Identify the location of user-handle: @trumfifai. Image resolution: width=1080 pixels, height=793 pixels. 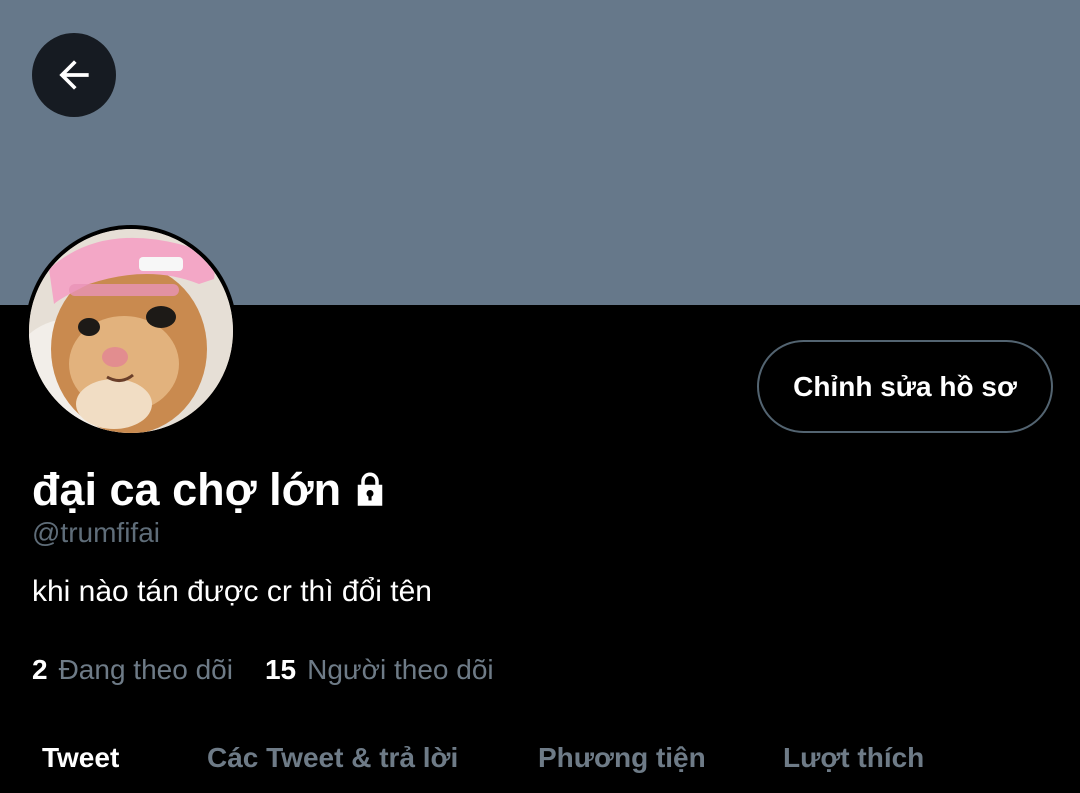
(96, 532).